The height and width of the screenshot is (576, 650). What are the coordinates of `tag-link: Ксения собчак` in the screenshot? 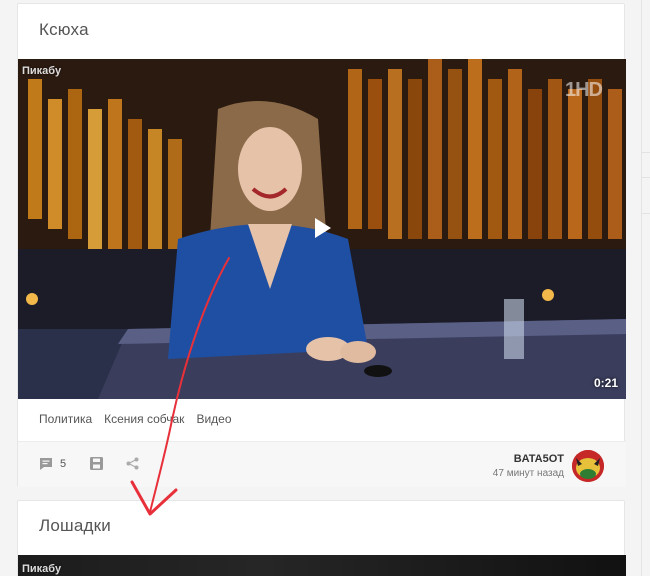 It's located at (144, 419).